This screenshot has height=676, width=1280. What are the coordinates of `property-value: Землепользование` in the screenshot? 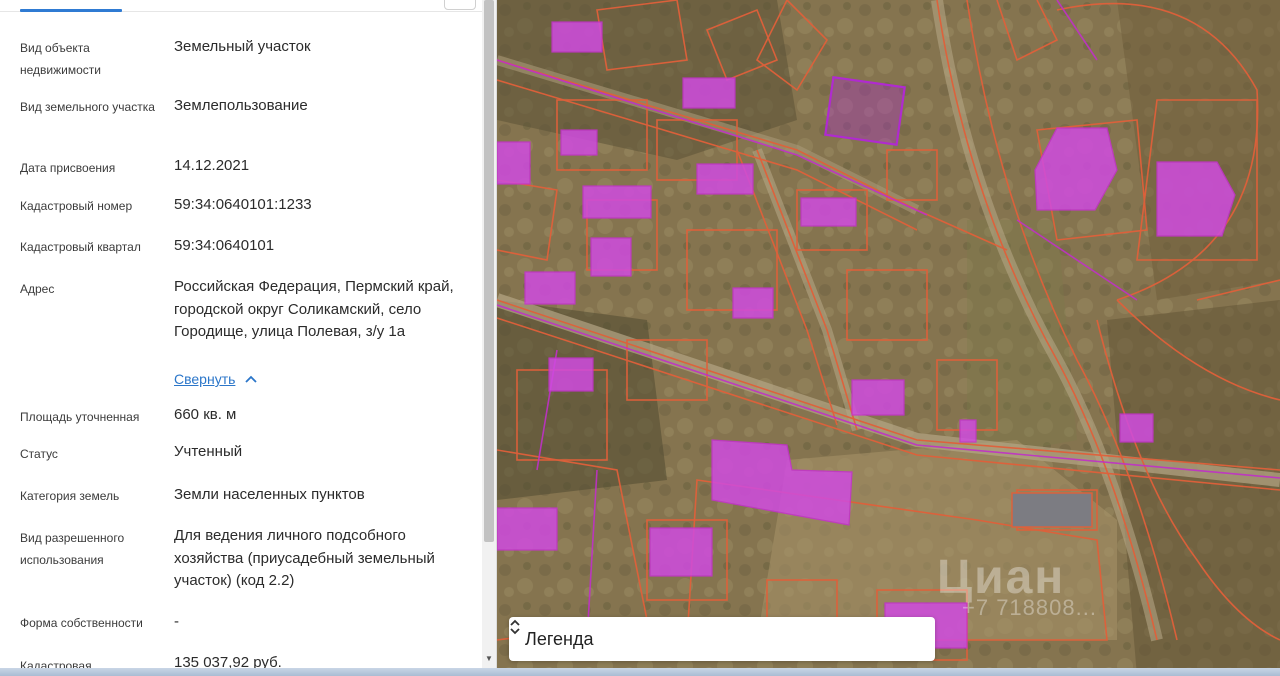 It's located at (241, 105).